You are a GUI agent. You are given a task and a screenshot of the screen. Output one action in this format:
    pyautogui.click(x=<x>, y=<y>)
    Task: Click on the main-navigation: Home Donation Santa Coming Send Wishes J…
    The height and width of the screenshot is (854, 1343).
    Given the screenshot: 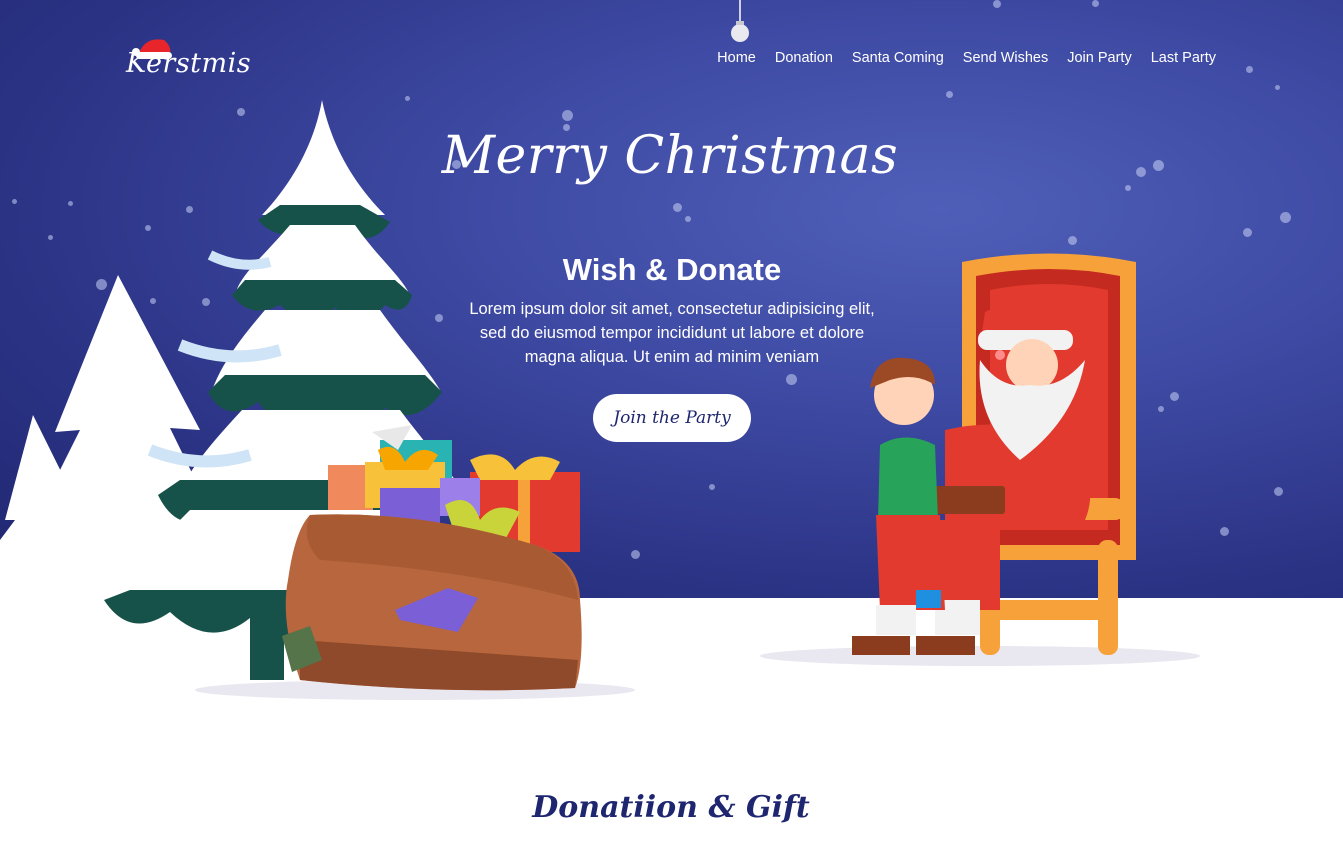 What is the action you would take?
    pyautogui.click(x=966, y=58)
    